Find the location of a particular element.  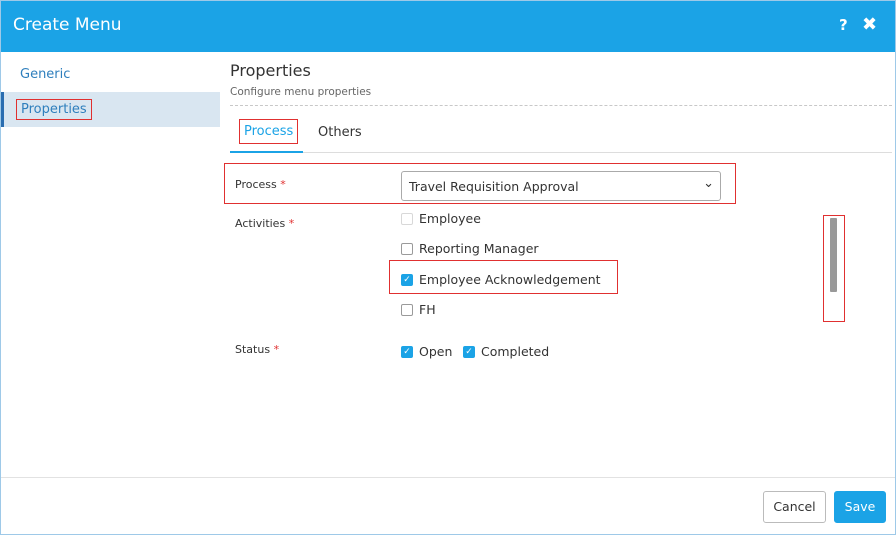

tab-divider is located at coordinates (561, 152).